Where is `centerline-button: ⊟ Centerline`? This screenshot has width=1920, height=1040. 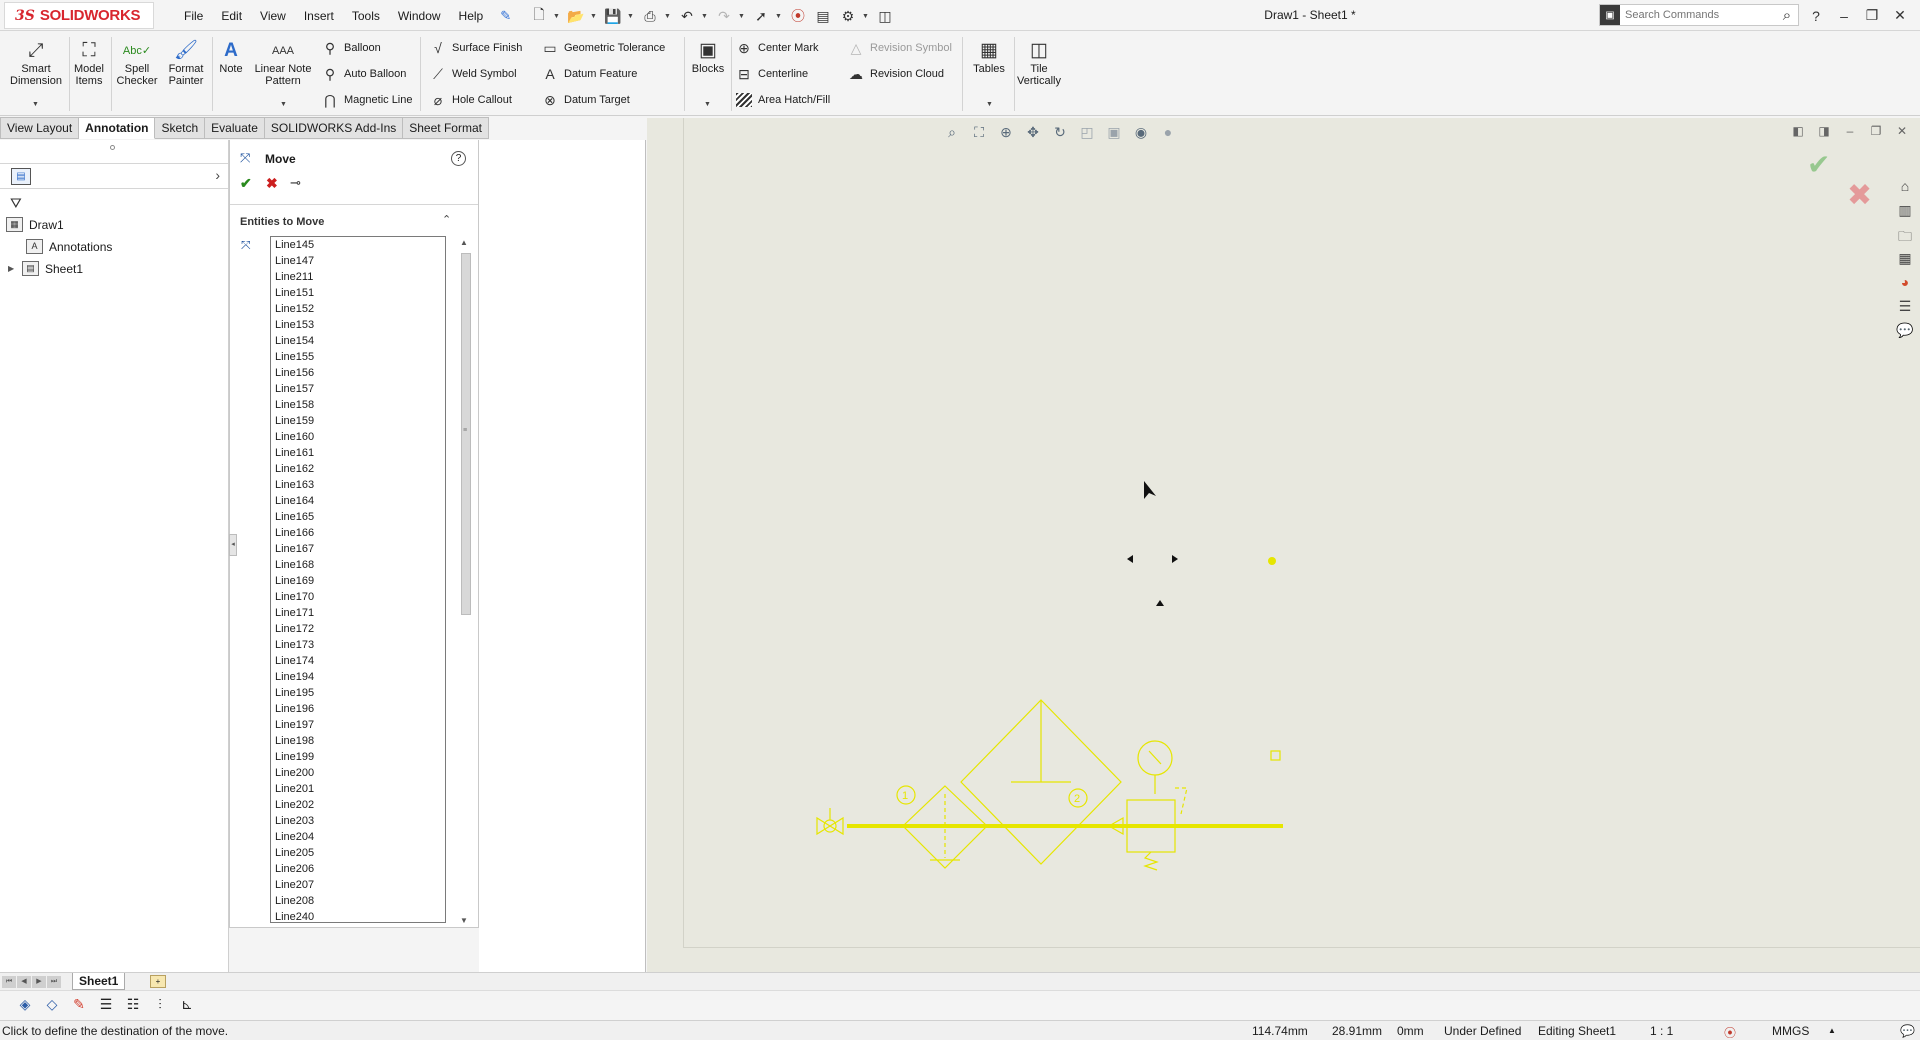
centerline-button: ⊟ Centerline is located at coordinates (772, 74).